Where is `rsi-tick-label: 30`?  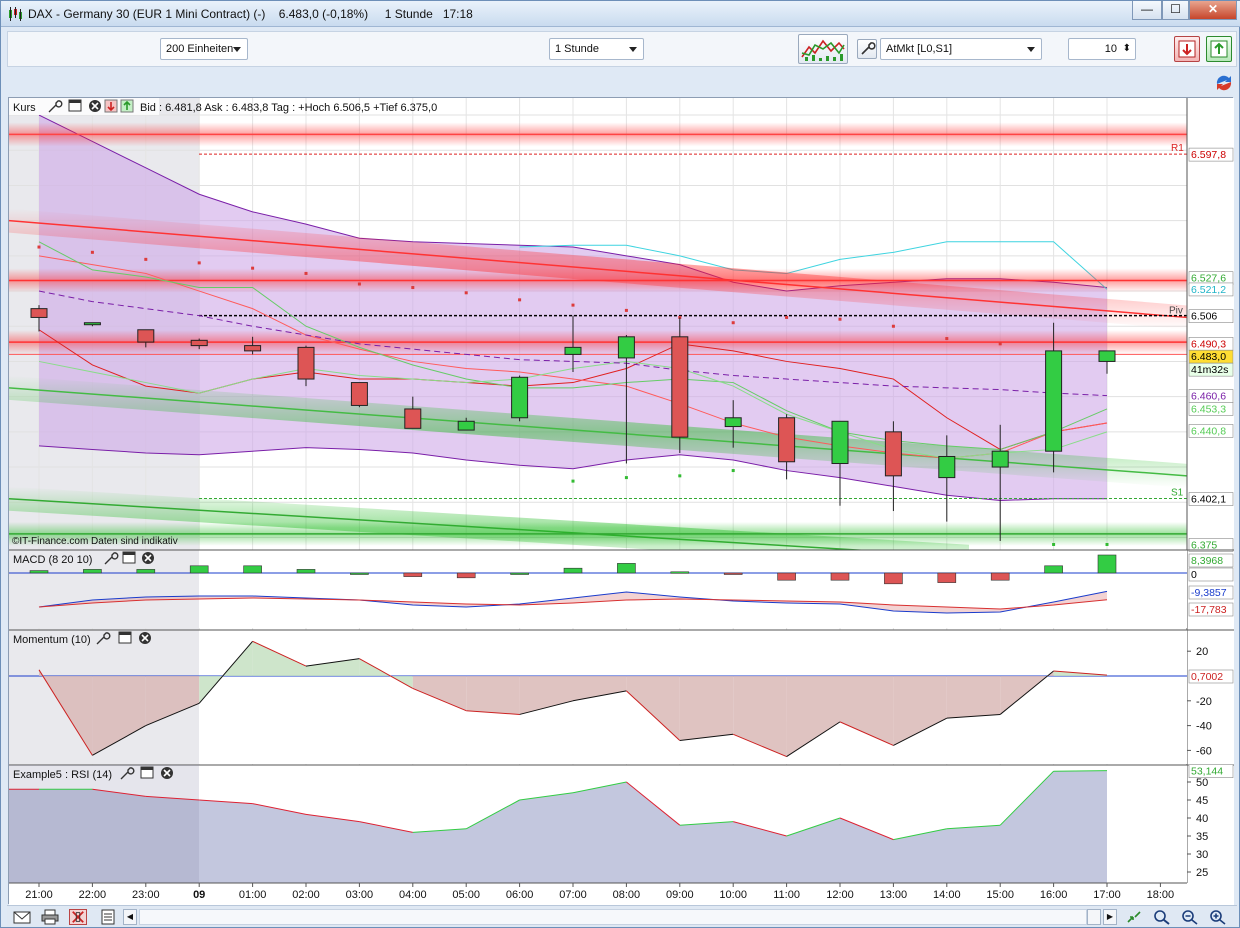
rsi-tick-label: 30 is located at coordinates (1202, 855).